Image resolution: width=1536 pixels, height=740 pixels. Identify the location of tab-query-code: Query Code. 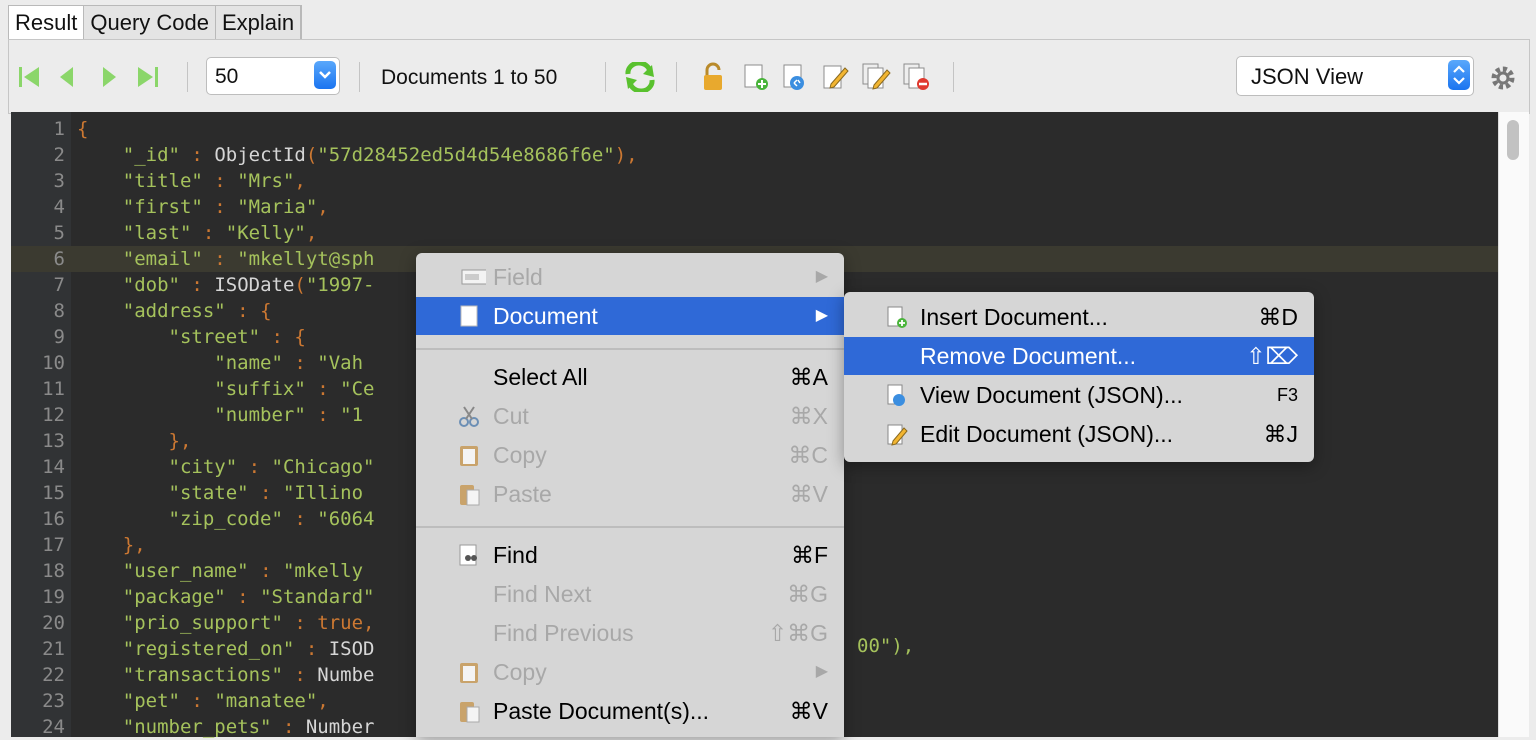
(150, 23).